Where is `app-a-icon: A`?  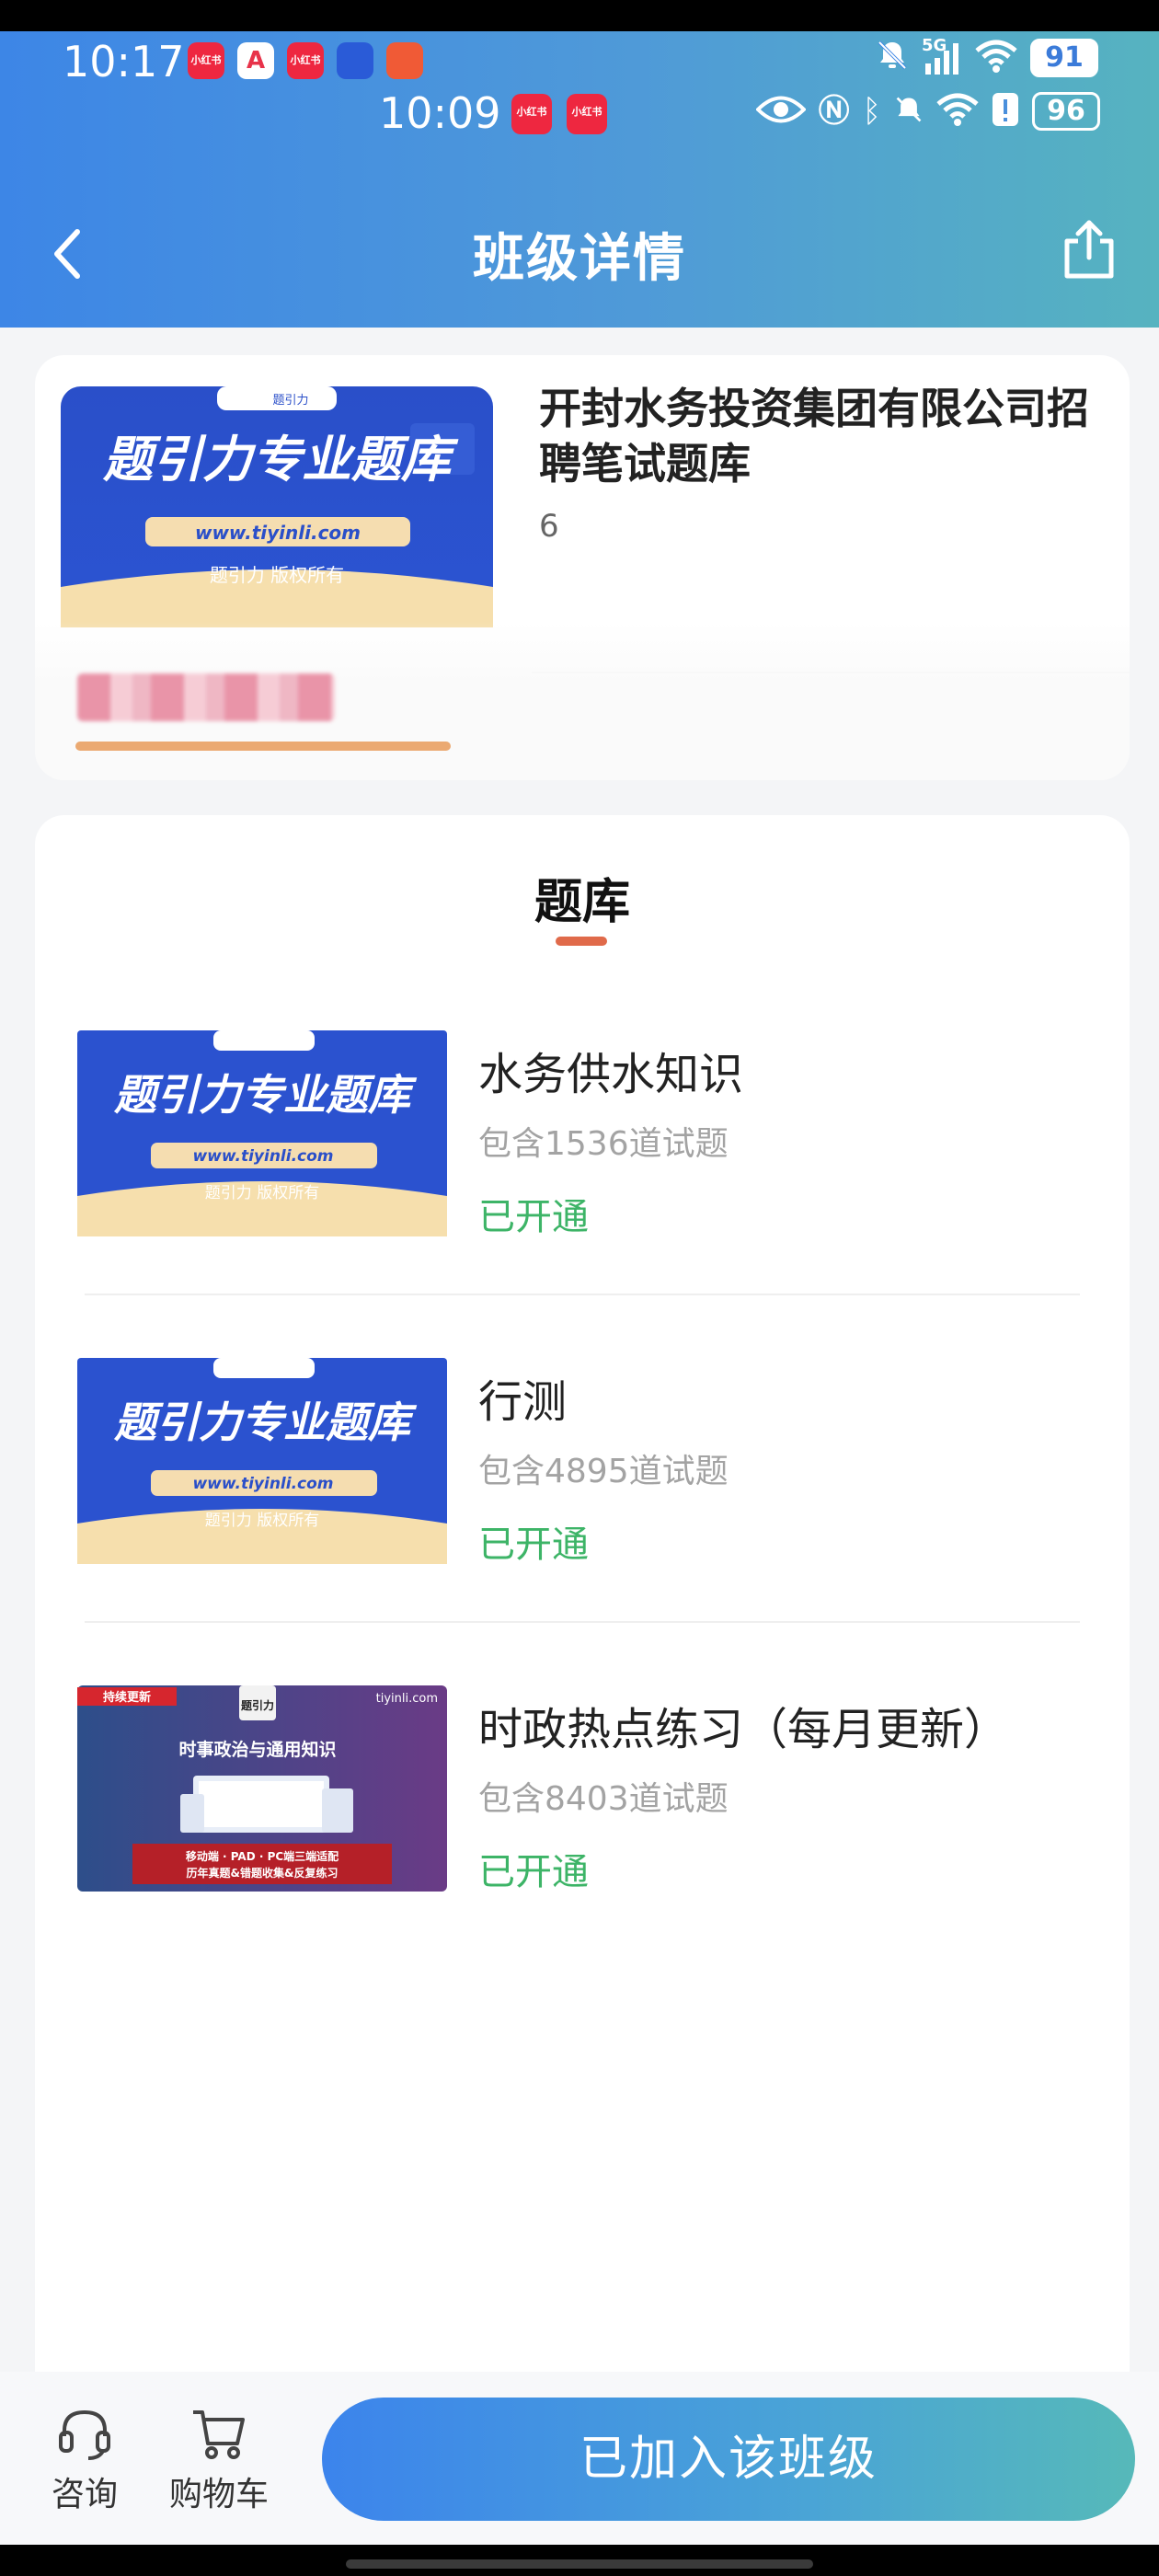
app-a-icon: A is located at coordinates (255, 60).